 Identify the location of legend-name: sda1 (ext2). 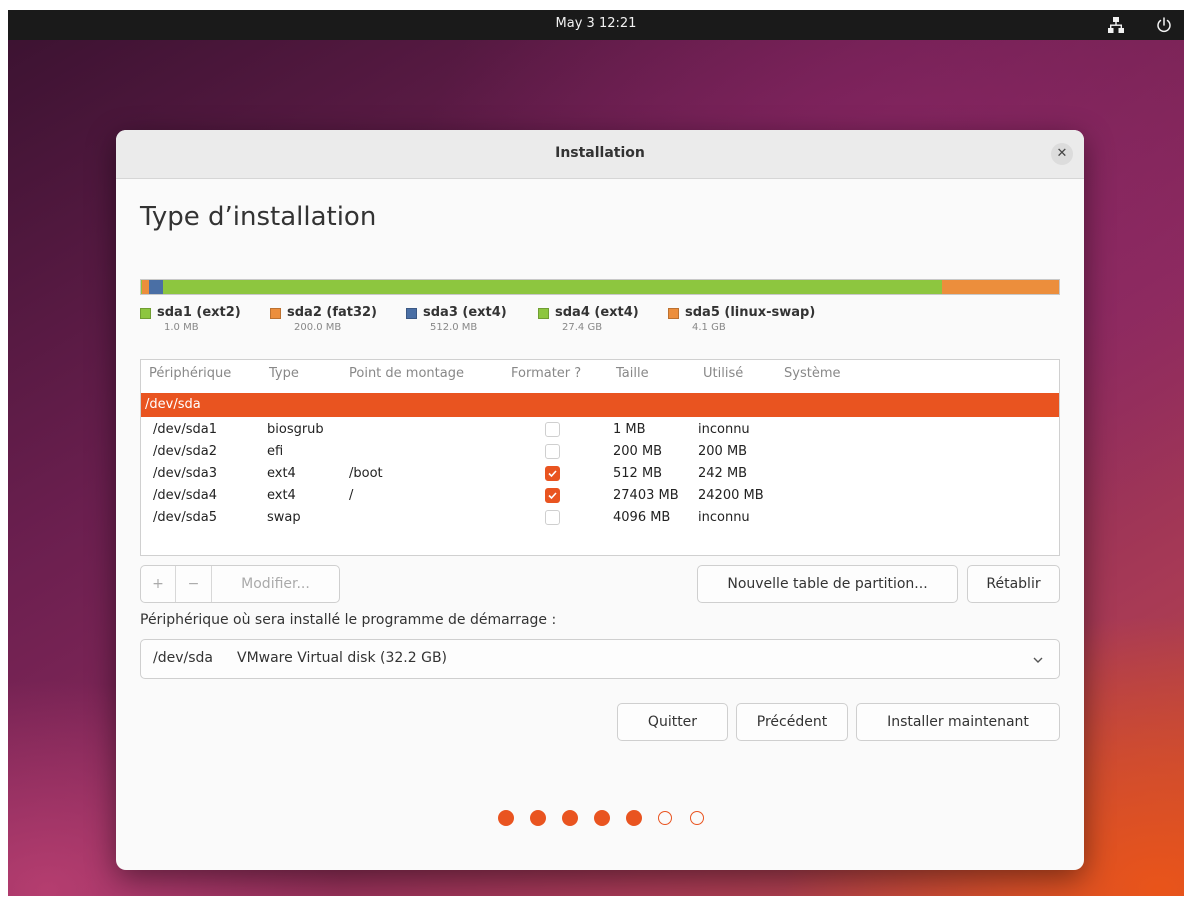
(199, 312).